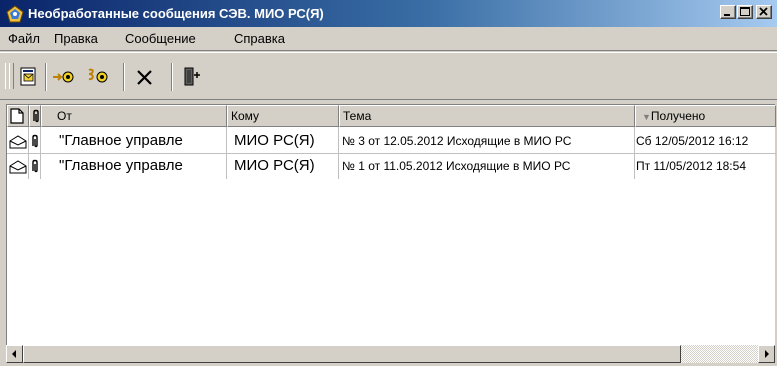  What do you see at coordinates (46, 77) in the screenshot?
I see `toolbar-separator` at bounding box center [46, 77].